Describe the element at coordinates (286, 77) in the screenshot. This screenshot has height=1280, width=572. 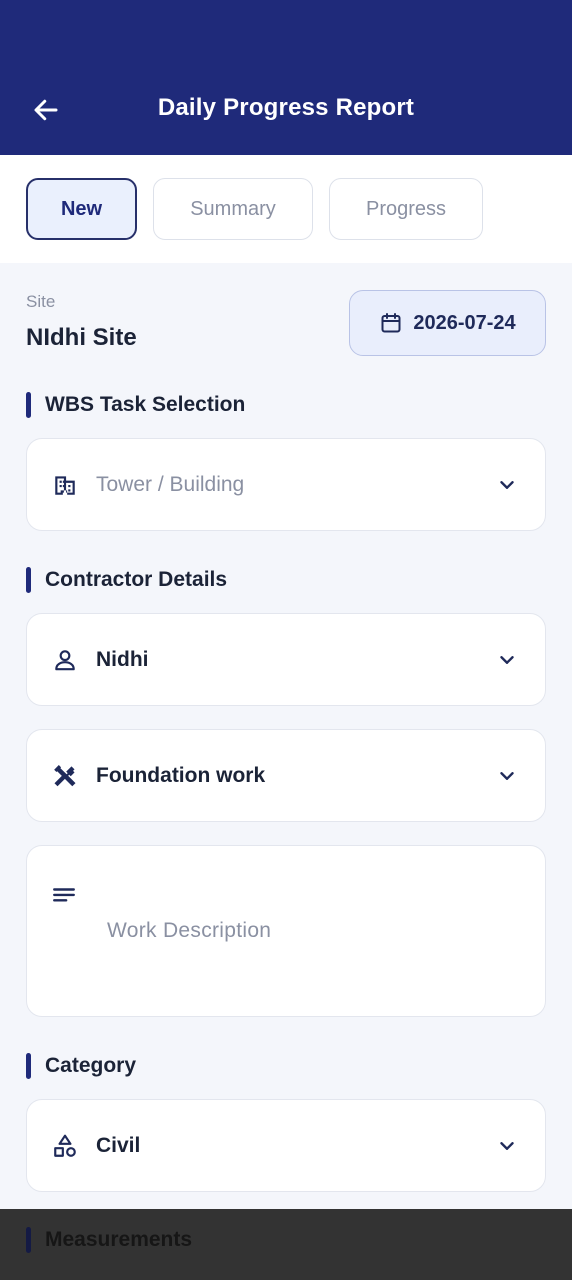
I see `app-header: Daily Progress Report` at that location.